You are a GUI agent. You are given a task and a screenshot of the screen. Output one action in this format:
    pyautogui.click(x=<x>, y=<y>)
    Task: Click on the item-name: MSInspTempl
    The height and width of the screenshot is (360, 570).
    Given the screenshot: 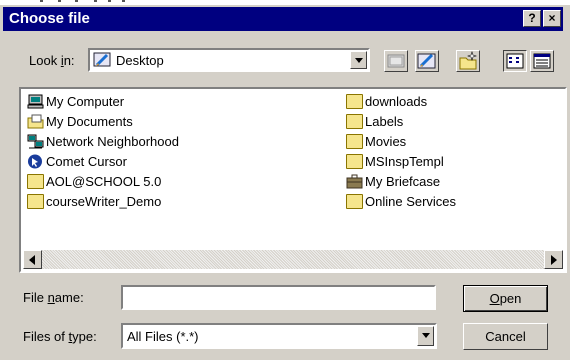 What is the action you would take?
    pyautogui.click(x=404, y=161)
    